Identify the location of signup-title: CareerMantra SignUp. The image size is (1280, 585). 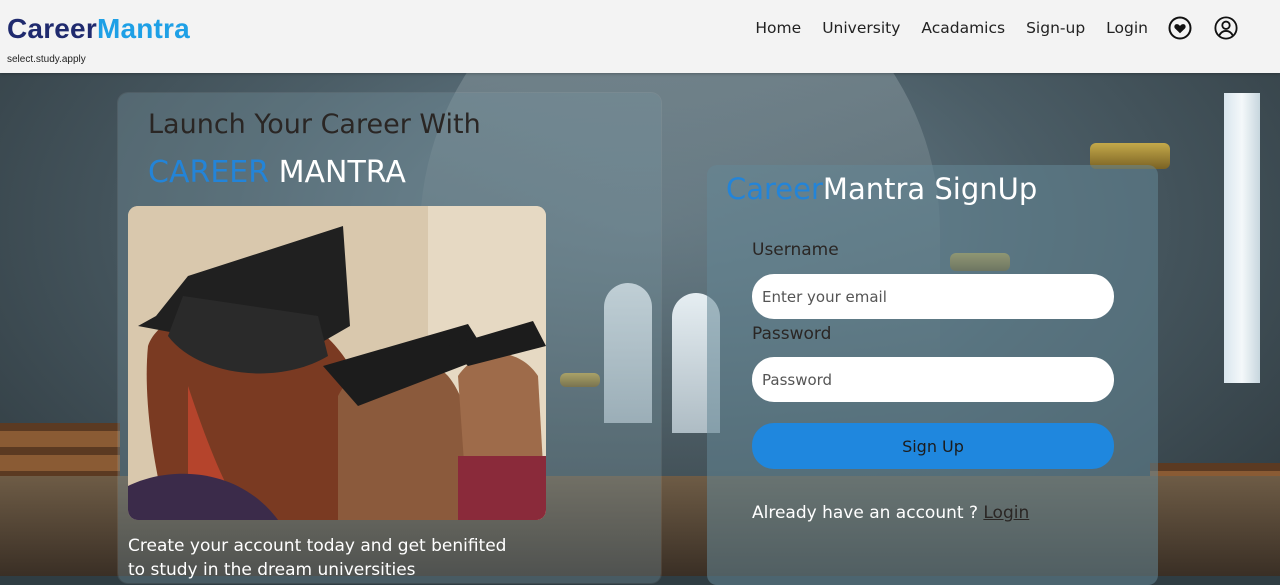
(881, 189).